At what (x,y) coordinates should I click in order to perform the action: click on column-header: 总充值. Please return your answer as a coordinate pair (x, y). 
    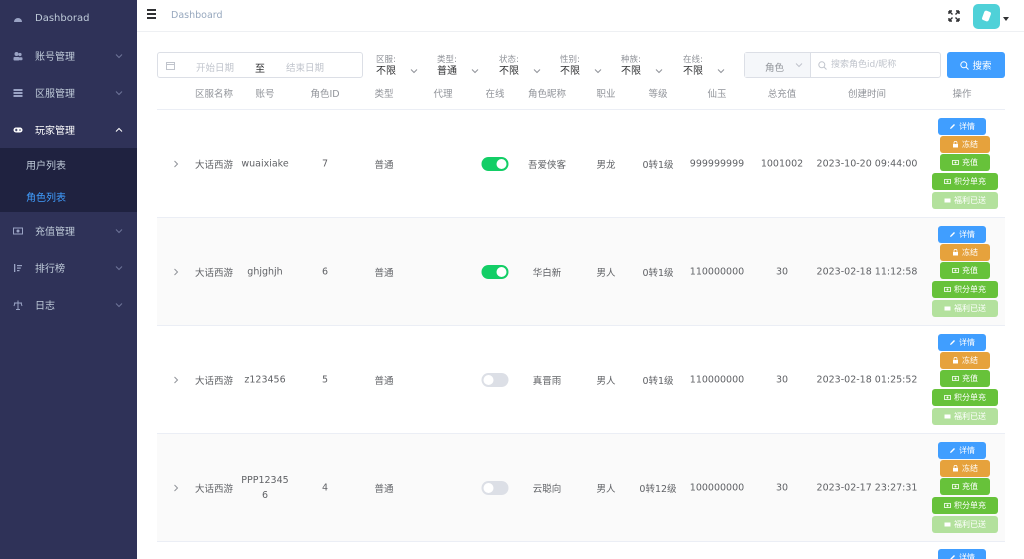
    Looking at the image, I should click on (782, 96).